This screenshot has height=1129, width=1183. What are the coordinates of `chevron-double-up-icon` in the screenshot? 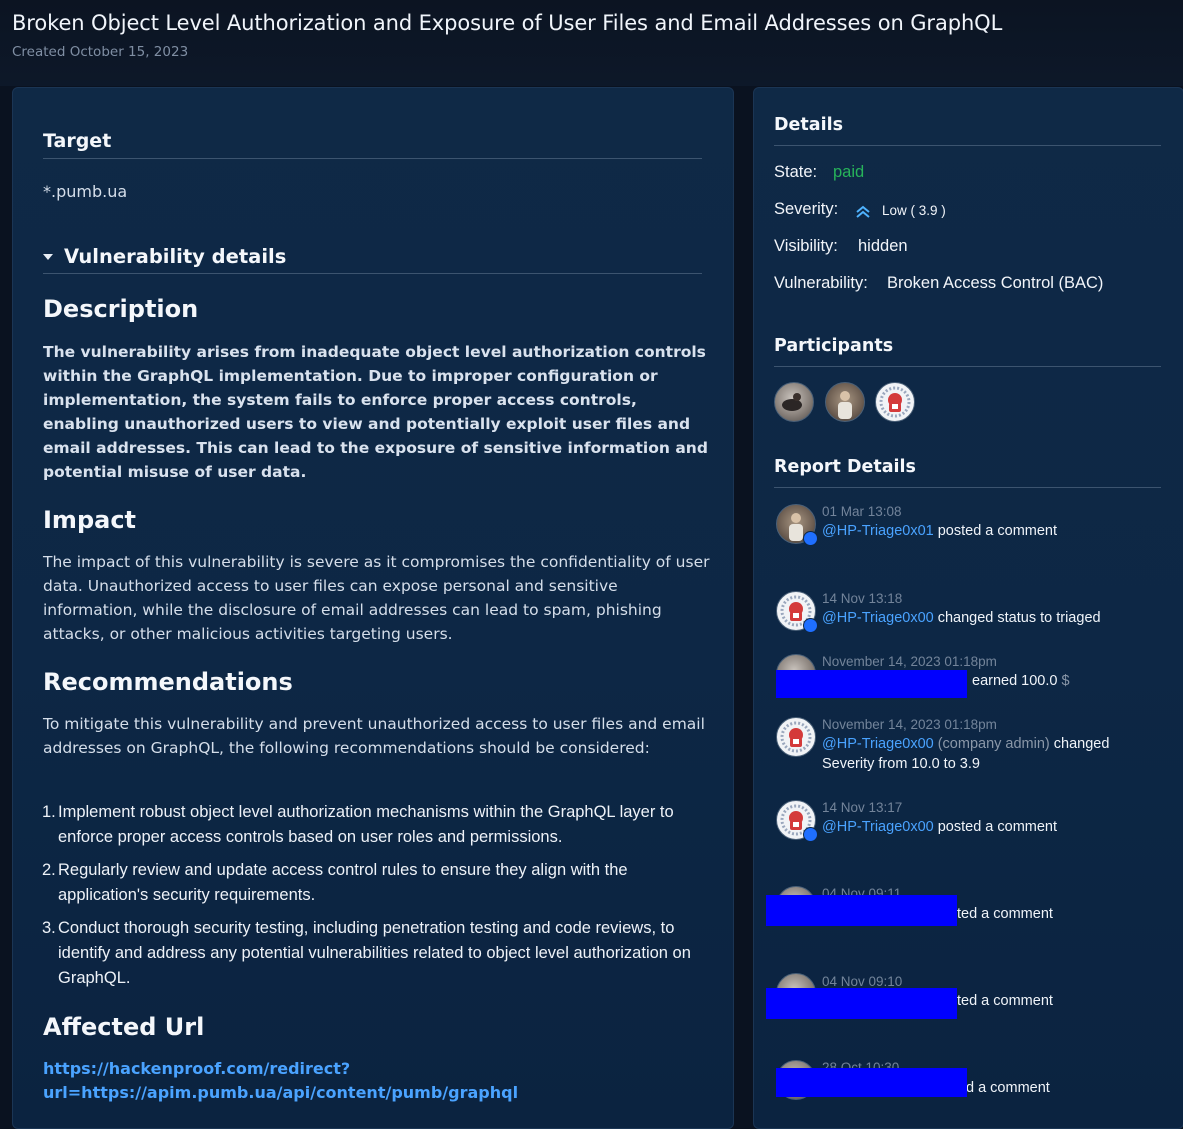 It's located at (863, 211).